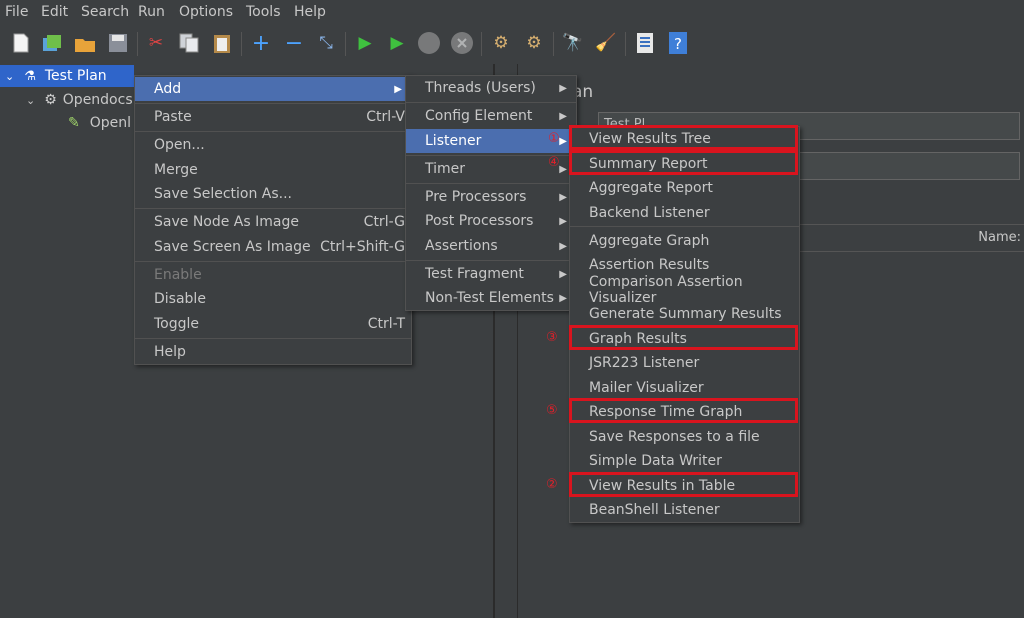 The height and width of the screenshot is (618, 1024). What do you see at coordinates (54, 12) in the screenshot?
I see `menu-edit: Edit` at bounding box center [54, 12].